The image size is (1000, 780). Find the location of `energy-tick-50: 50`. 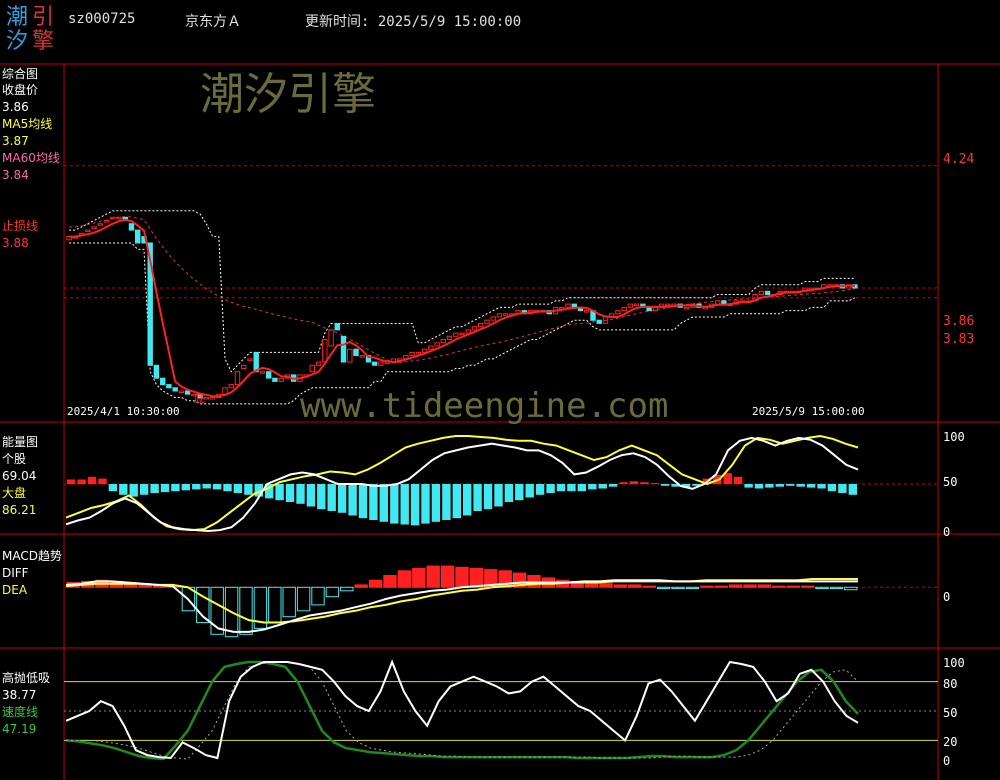

energy-tick-50: 50 is located at coordinates (950, 482).